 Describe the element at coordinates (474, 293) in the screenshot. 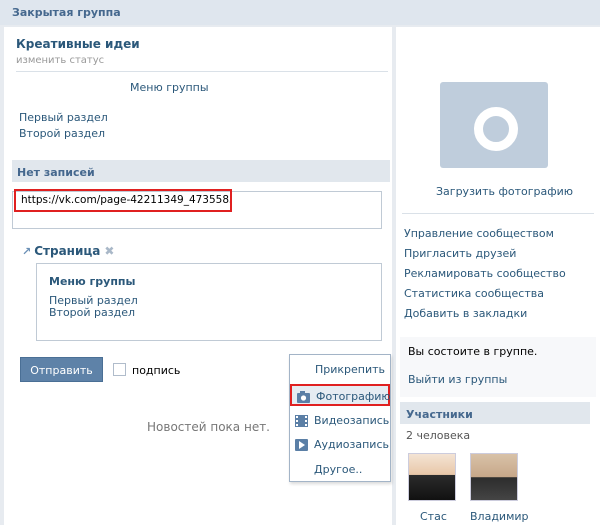

I see `community-stats-link: Статистика сообщества` at that location.